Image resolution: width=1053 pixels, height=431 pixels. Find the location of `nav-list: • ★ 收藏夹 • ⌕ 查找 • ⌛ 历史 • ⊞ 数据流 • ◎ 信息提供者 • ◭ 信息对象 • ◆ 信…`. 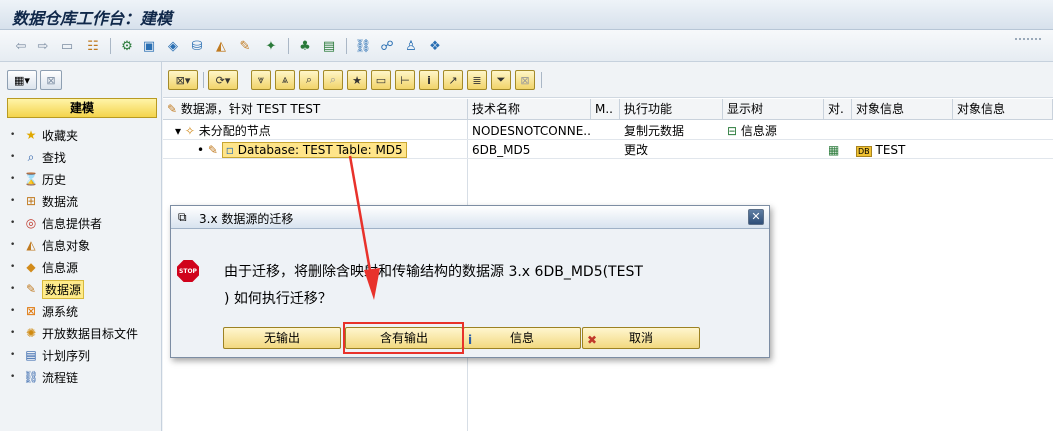

nav-list: • ★ 收藏夹 • ⌕ 查找 • ⌛ 历史 • ⊞ 数据流 • ◎ 信息提供者 • ◭ 信息对象 • ◆ 信… is located at coordinates (84, 256).